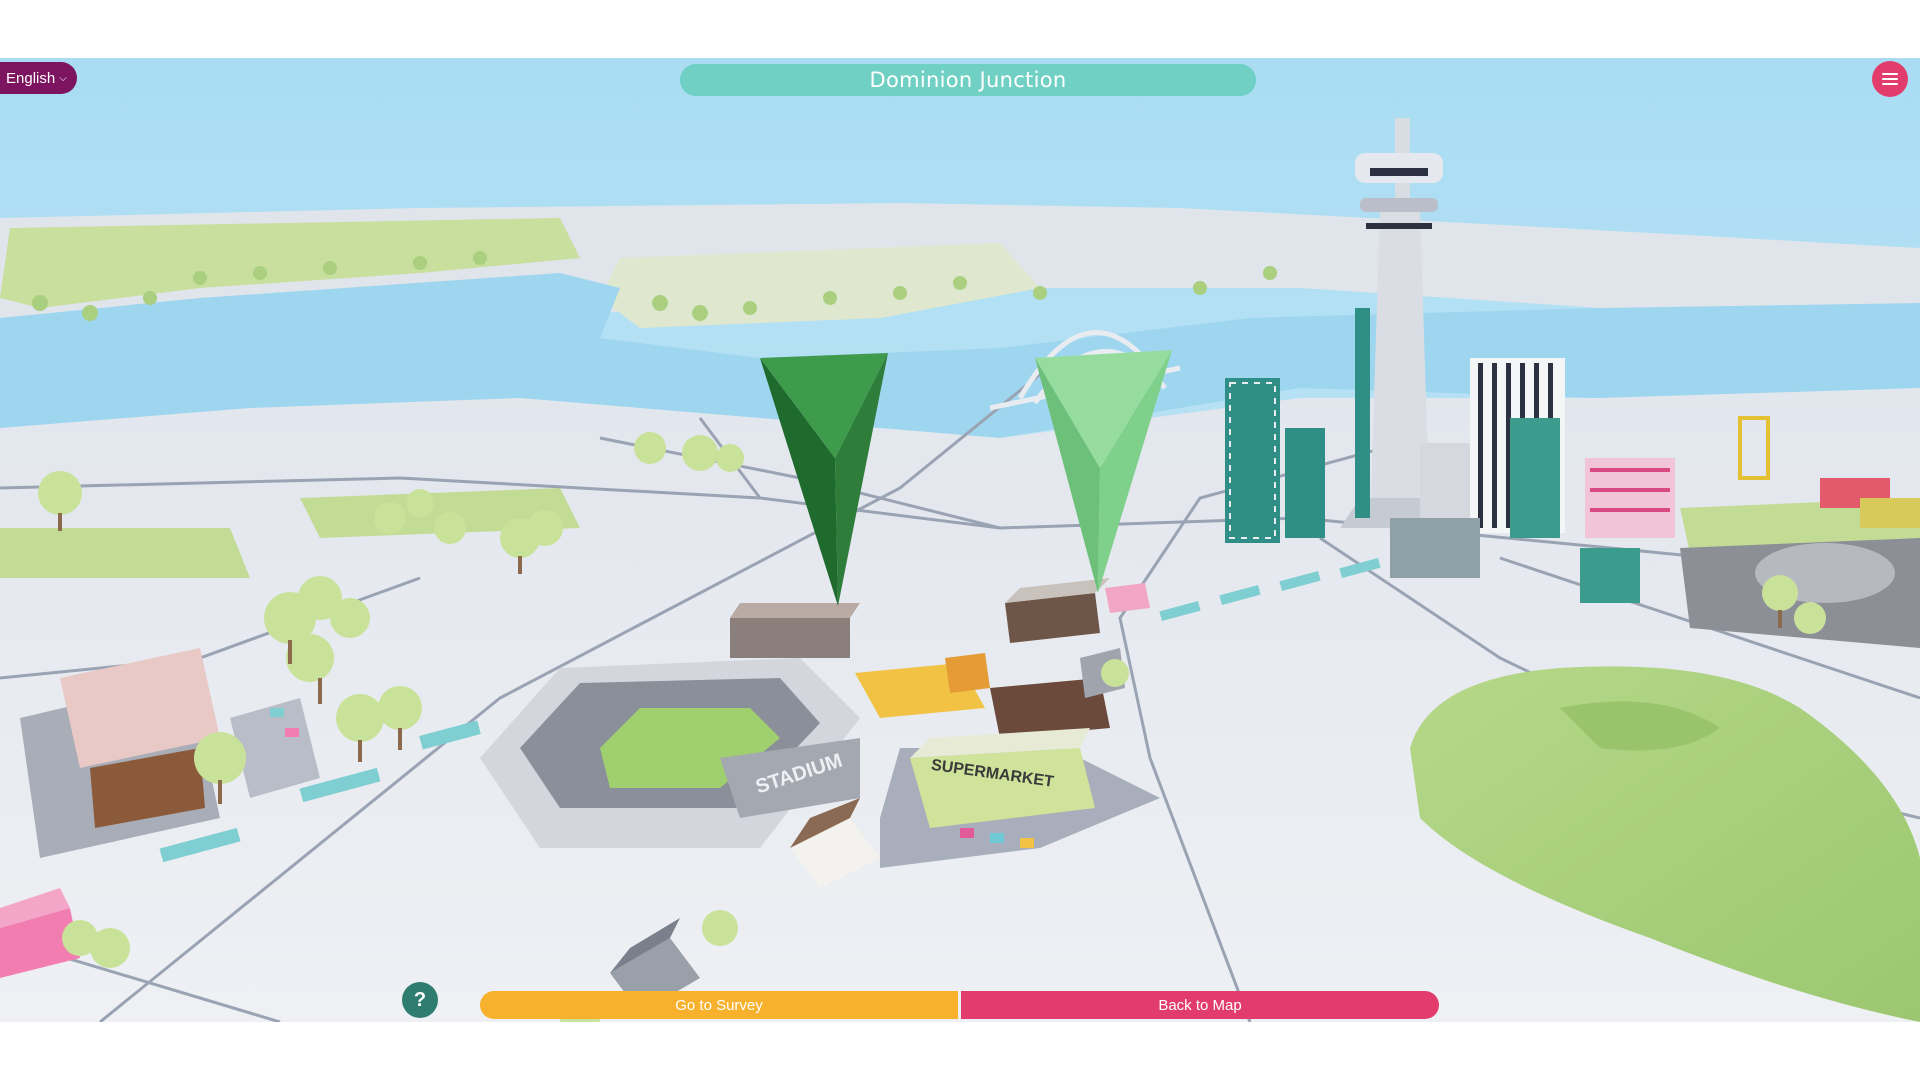 The height and width of the screenshot is (1080, 1920). I want to click on help-label: ?, so click(420, 999).